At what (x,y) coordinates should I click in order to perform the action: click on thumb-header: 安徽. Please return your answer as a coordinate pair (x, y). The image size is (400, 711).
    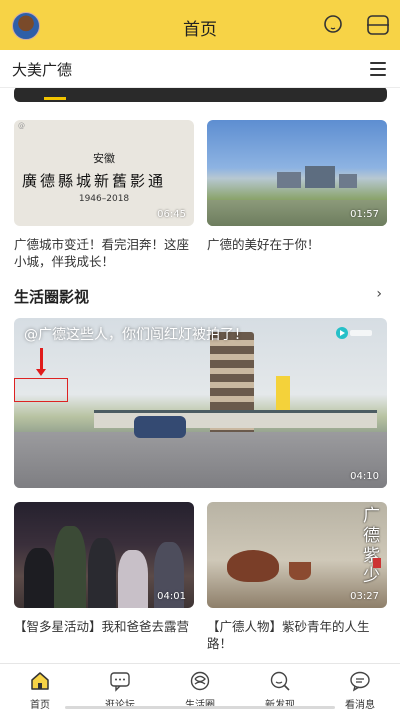
    Looking at the image, I should click on (104, 158).